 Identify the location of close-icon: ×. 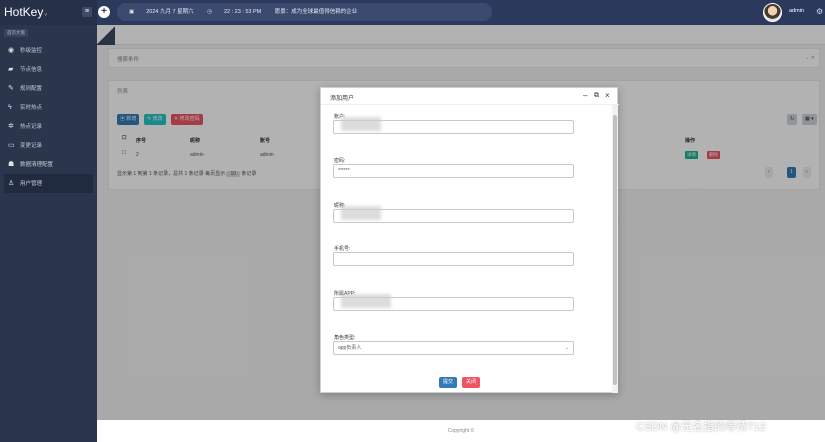
(607, 95).